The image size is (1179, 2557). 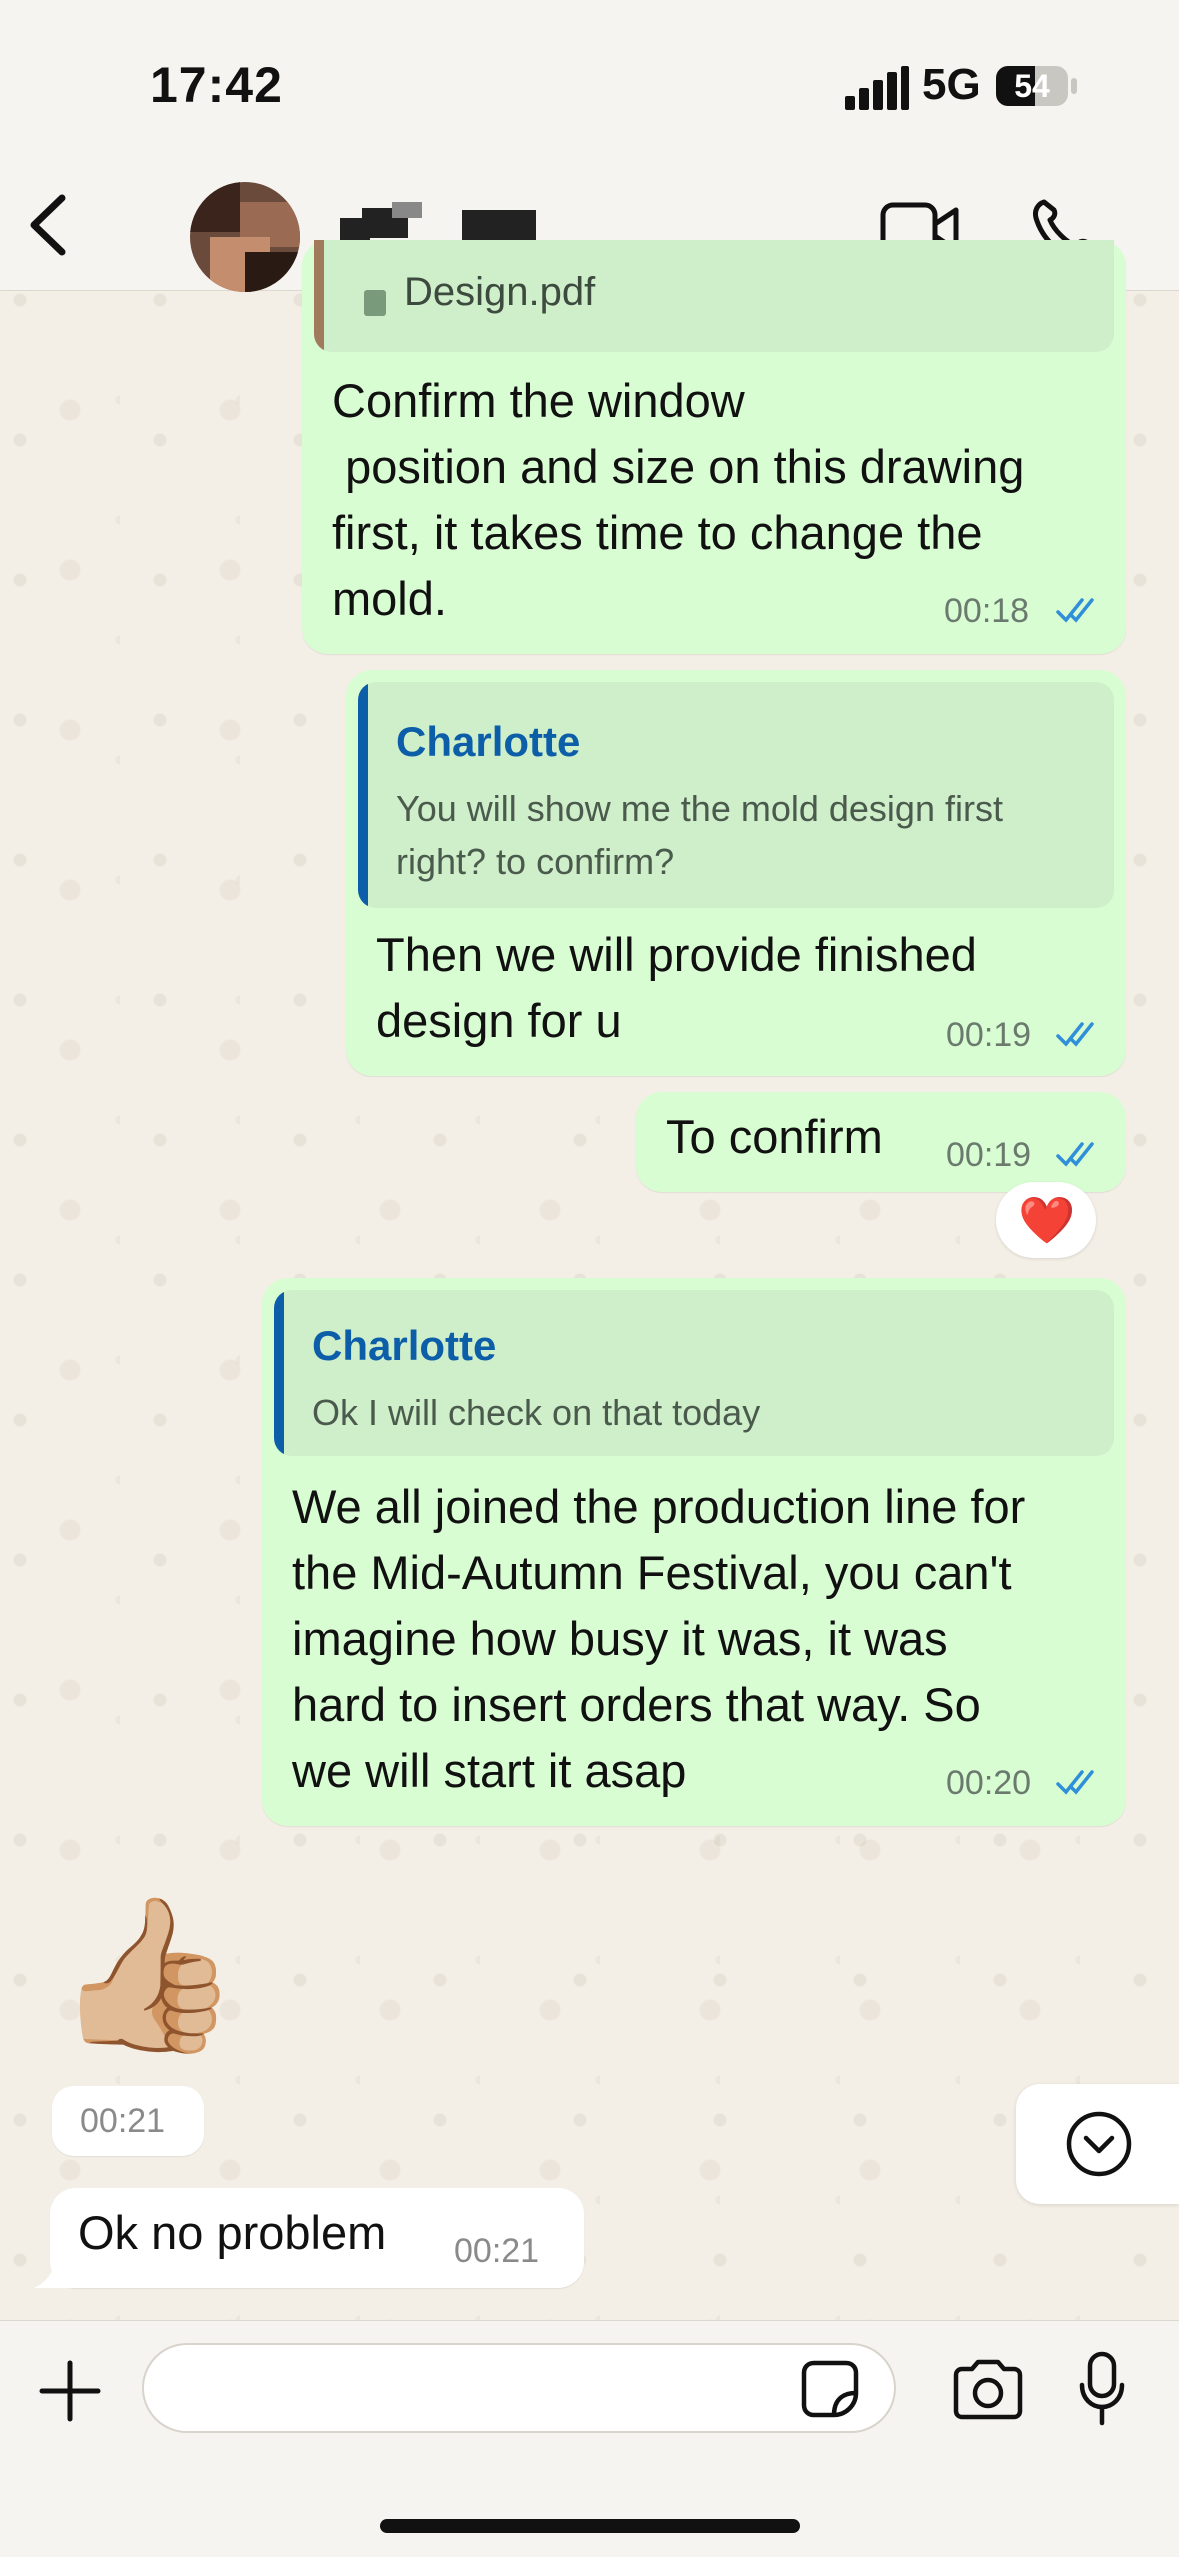 I want to click on message-bubble-outgoing: To confirm 00:19, so click(x=881, y=1142).